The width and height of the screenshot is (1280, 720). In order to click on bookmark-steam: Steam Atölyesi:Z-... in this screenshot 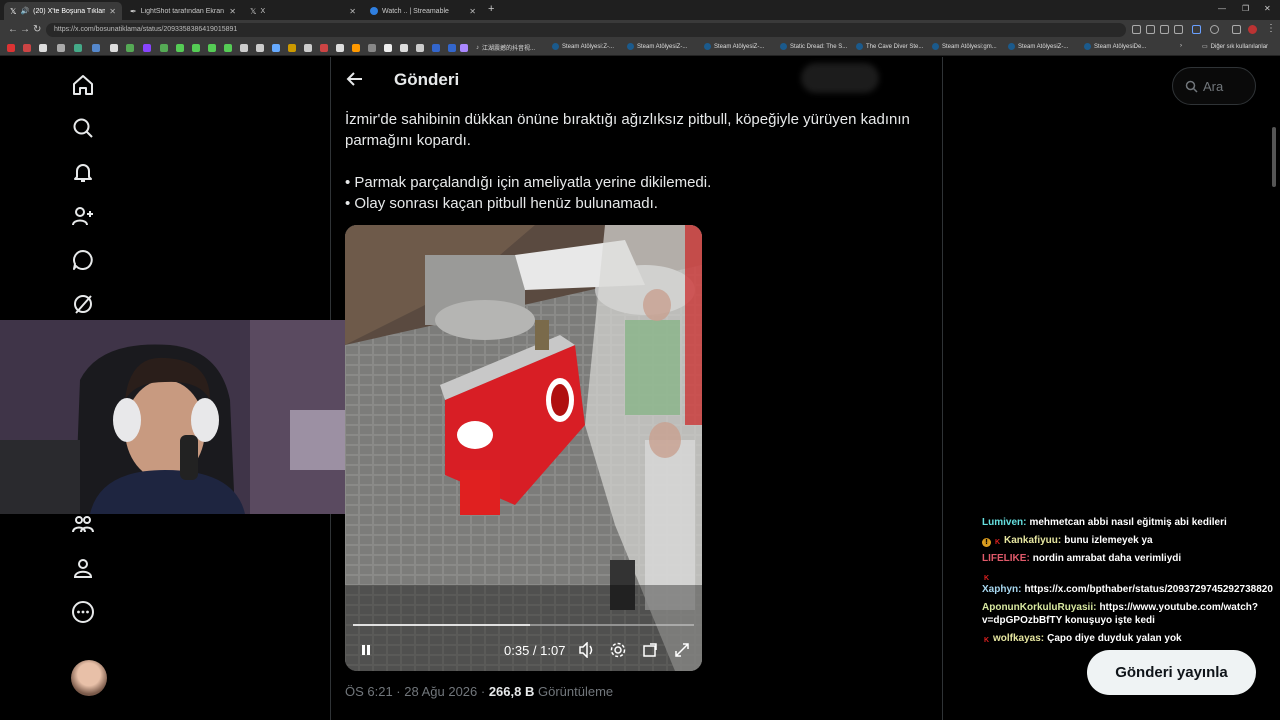, I will do `click(583, 46)`.